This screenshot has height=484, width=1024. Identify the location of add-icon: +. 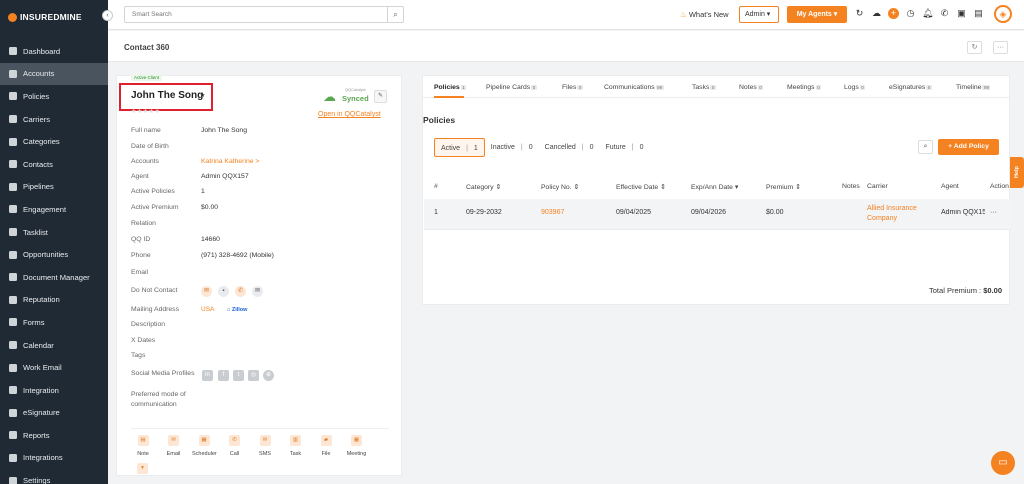
(893, 13).